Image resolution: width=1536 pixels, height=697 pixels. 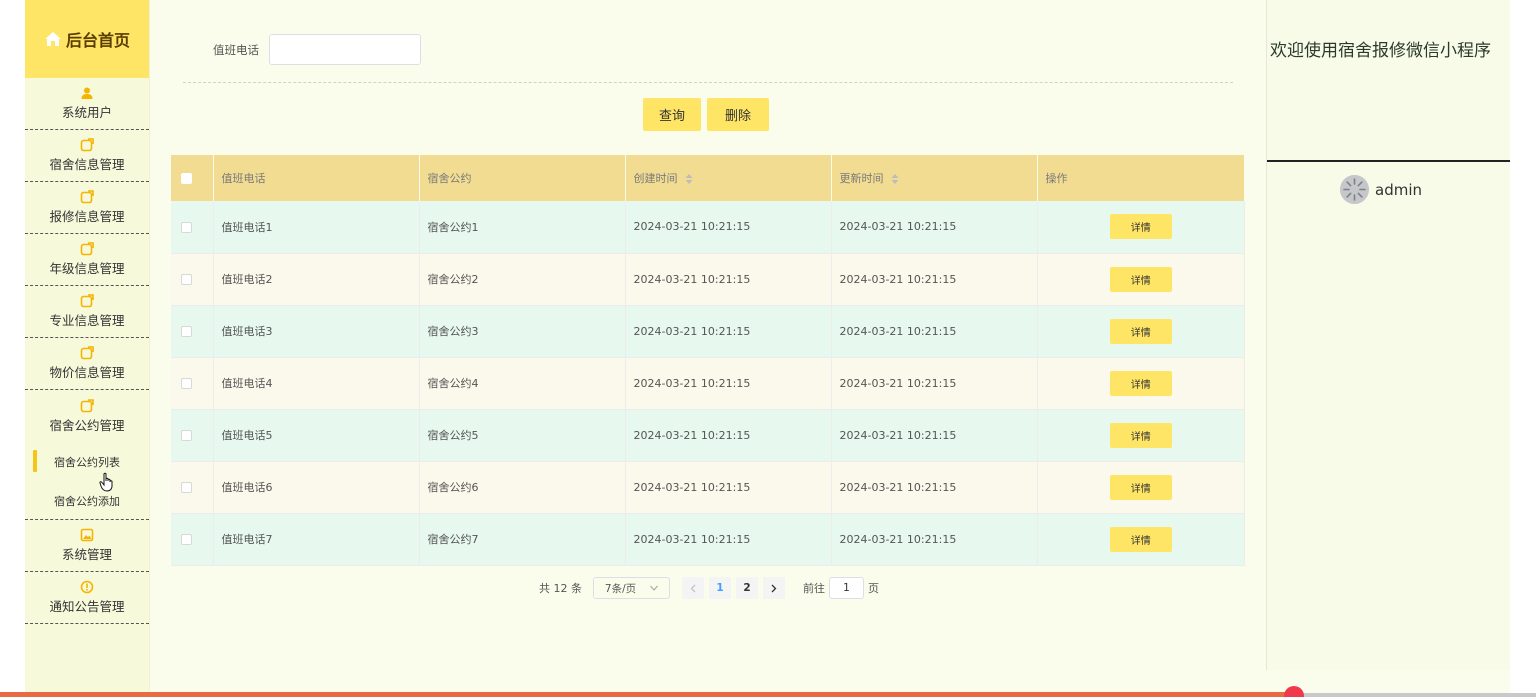 What do you see at coordinates (87, 260) in the screenshot?
I see `sidebar-item-grade-info: 年级信息管理` at bounding box center [87, 260].